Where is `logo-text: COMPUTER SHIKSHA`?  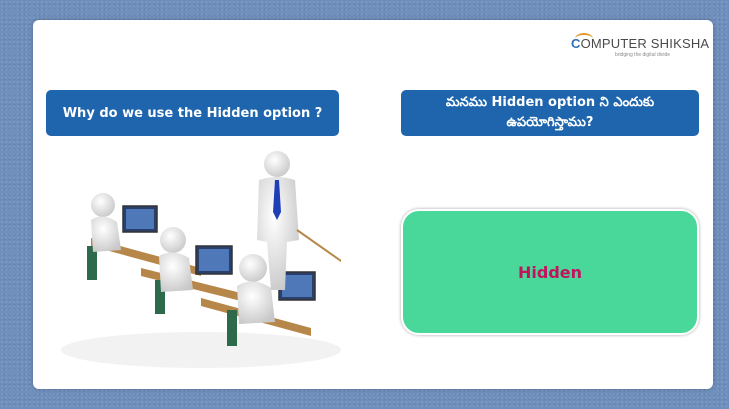 logo-text: COMPUTER SHIKSHA is located at coordinates (640, 43).